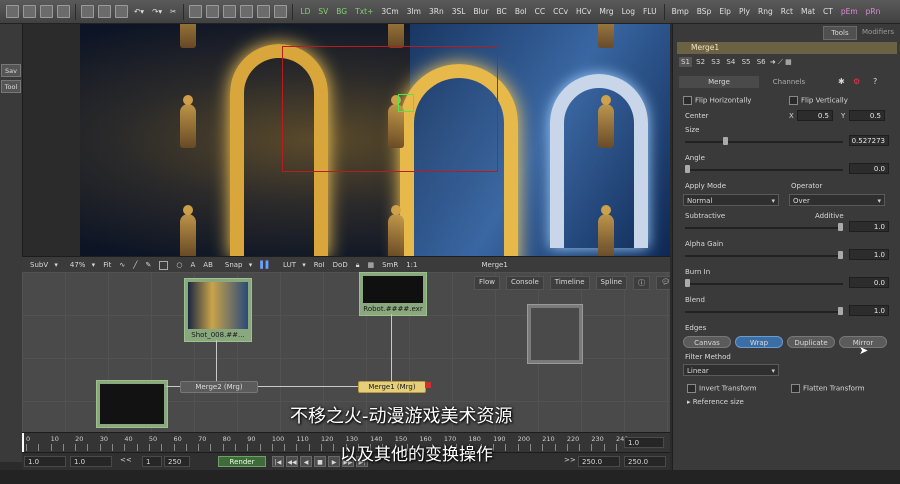 This screenshot has height=484, width=900. I want to click on info-icon: ⓘ, so click(642, 283).